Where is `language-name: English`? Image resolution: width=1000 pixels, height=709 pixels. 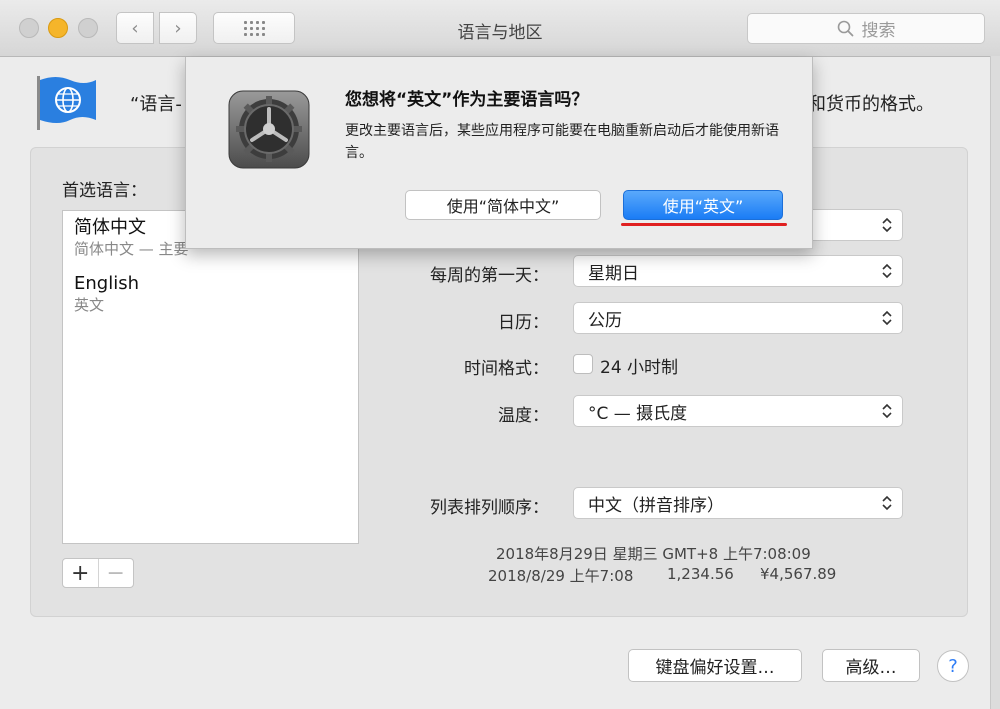 language-name: English is located at coordinates (106, 283).